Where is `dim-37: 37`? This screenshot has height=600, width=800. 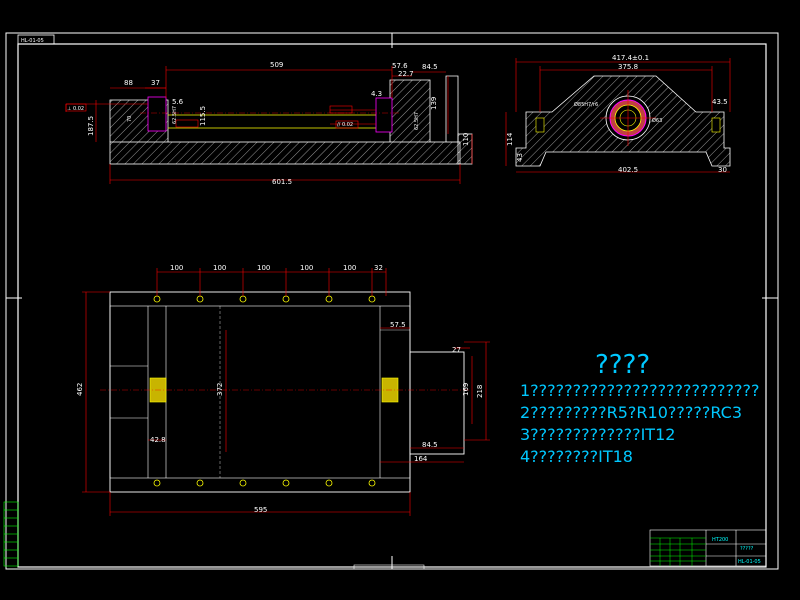
dim-37: 37 is located at coordinates (155, 83).